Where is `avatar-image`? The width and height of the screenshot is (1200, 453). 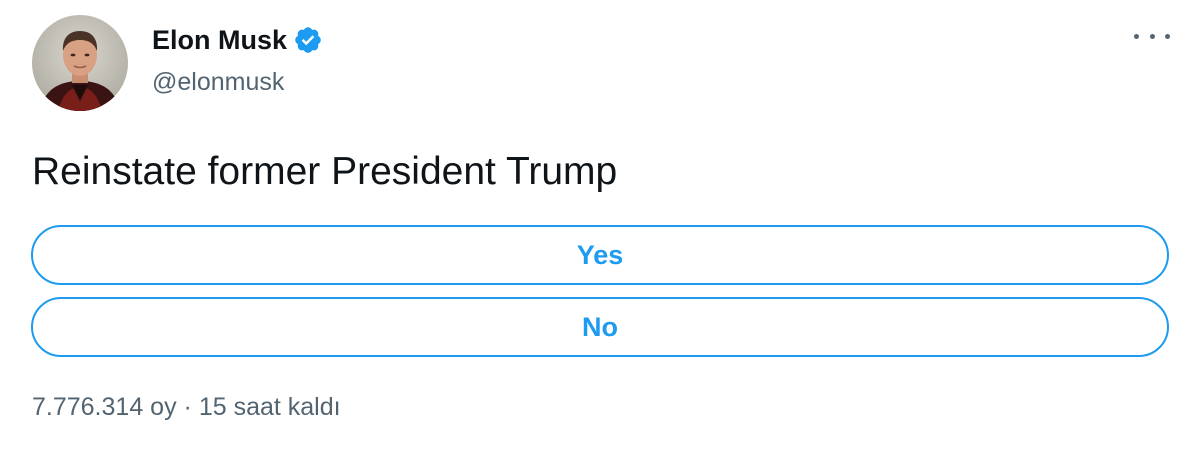
avatar-image is located at coordinates (80, 63).